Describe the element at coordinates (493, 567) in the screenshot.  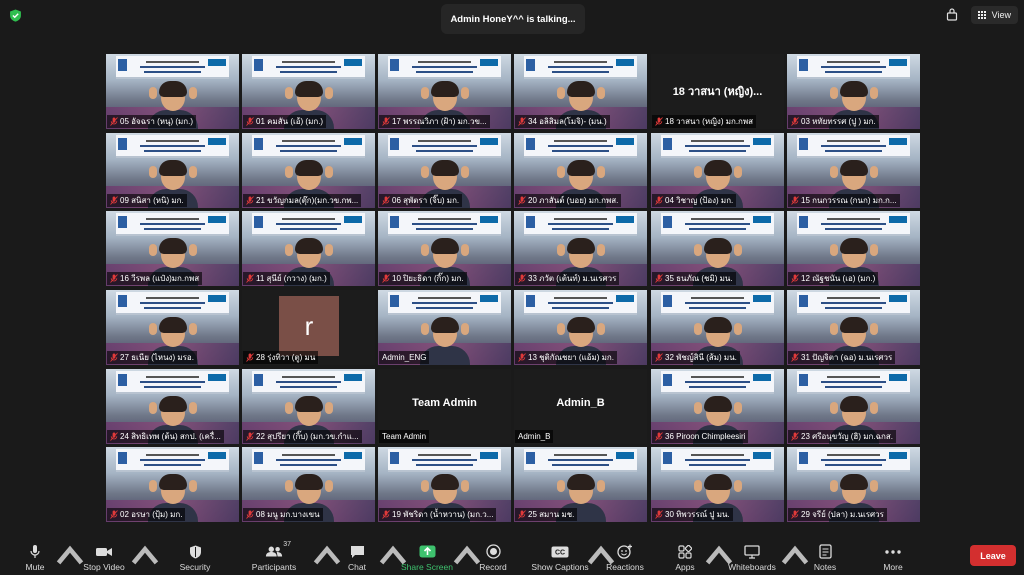
I see `record-label: Record` at that location.